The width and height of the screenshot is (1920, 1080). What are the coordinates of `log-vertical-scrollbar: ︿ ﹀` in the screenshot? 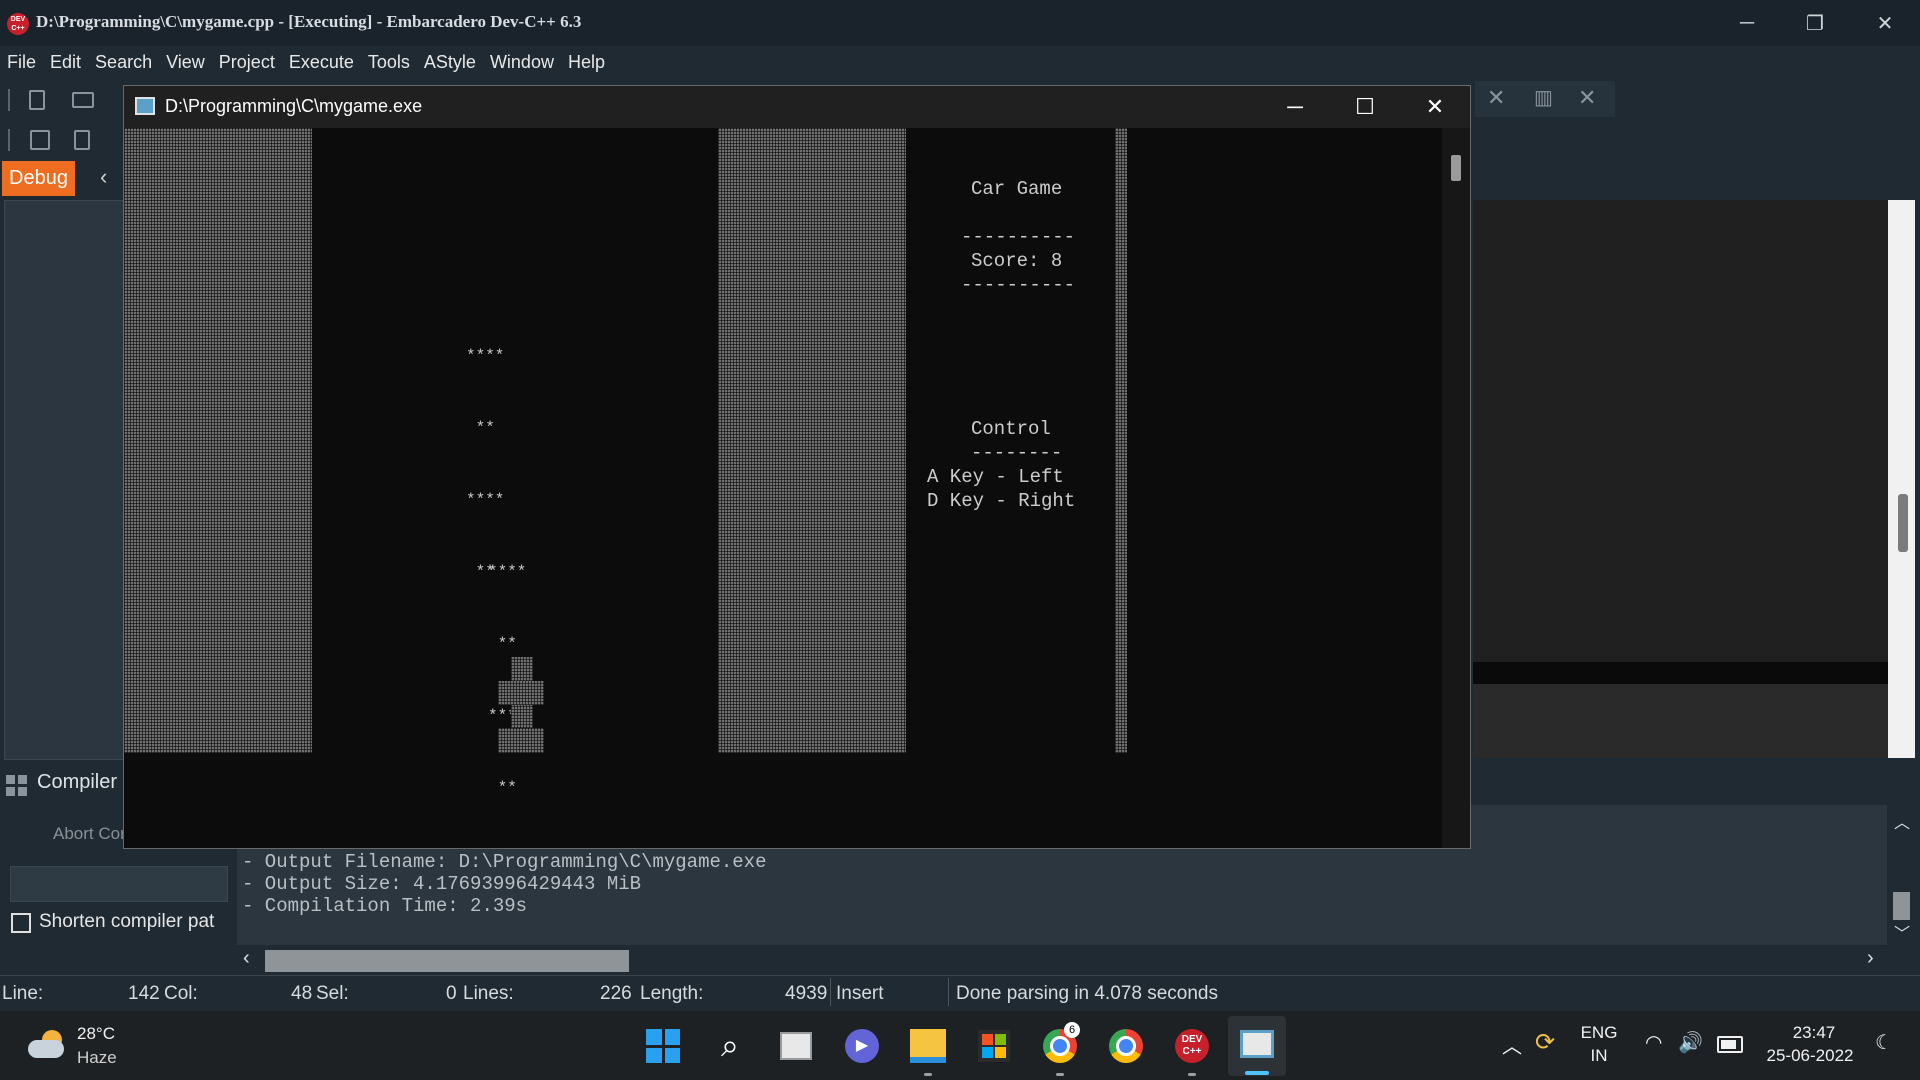 It's located at (1900, 875).